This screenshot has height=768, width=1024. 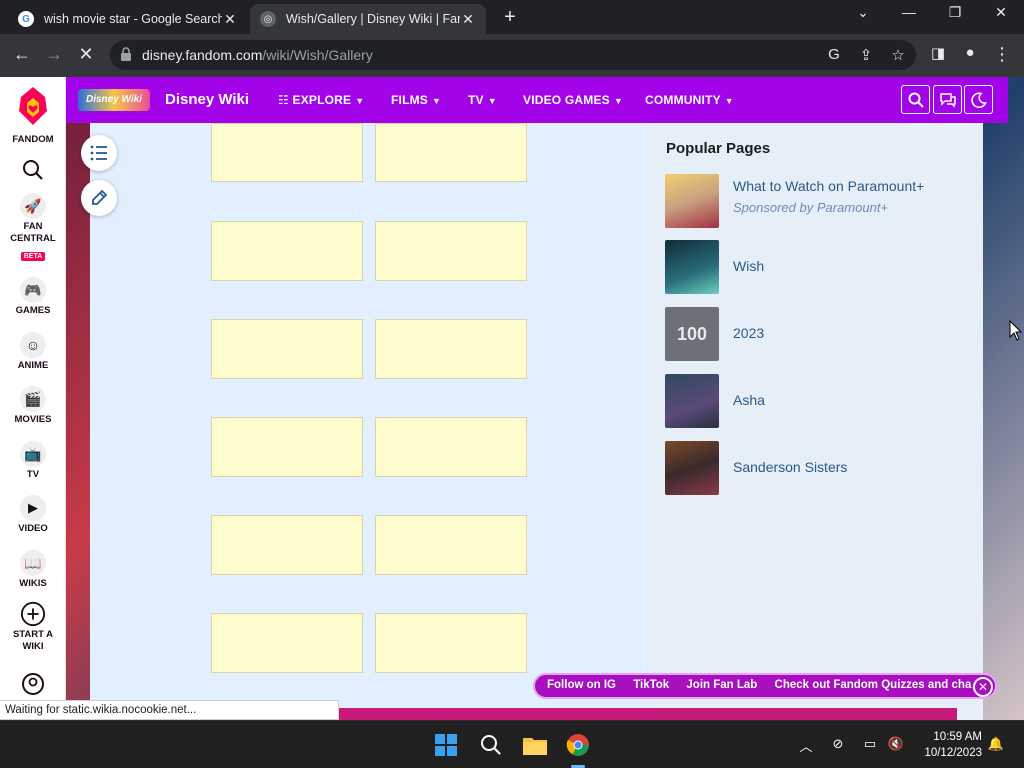 I want to click on share-icon: ⇪, so click(x=866, y=55).